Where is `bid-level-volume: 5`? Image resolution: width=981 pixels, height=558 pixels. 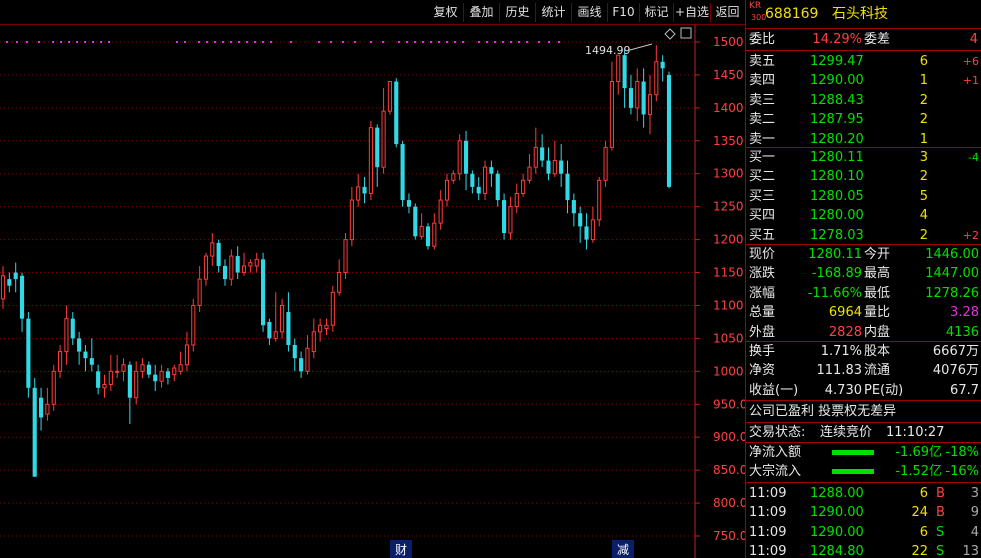
bid-level-volume: 5 is located at coordinates (923, 196).